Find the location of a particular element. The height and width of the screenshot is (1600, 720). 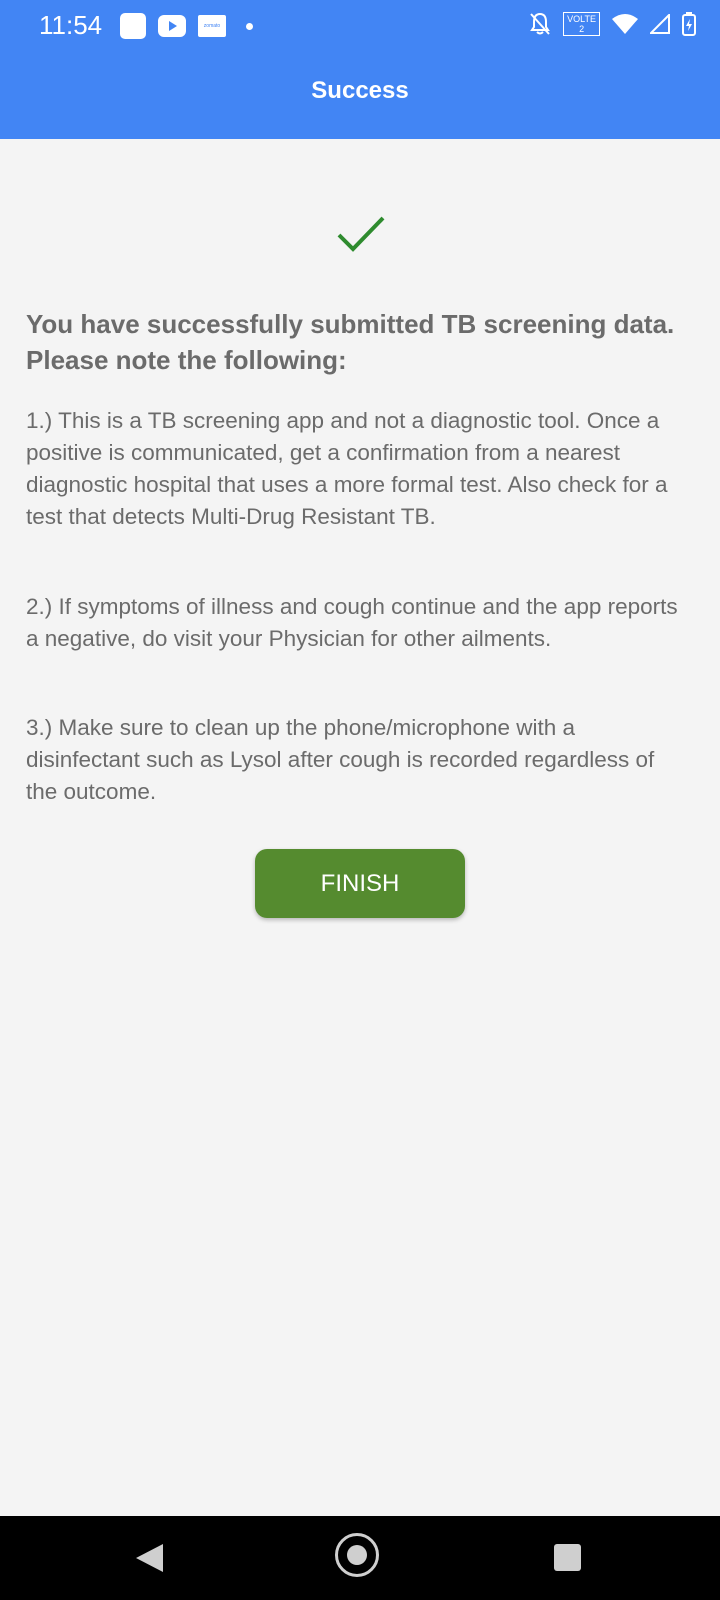

app-header: 11:54 zomato VOLTE 2 Success is located at coordinates (360, 69).